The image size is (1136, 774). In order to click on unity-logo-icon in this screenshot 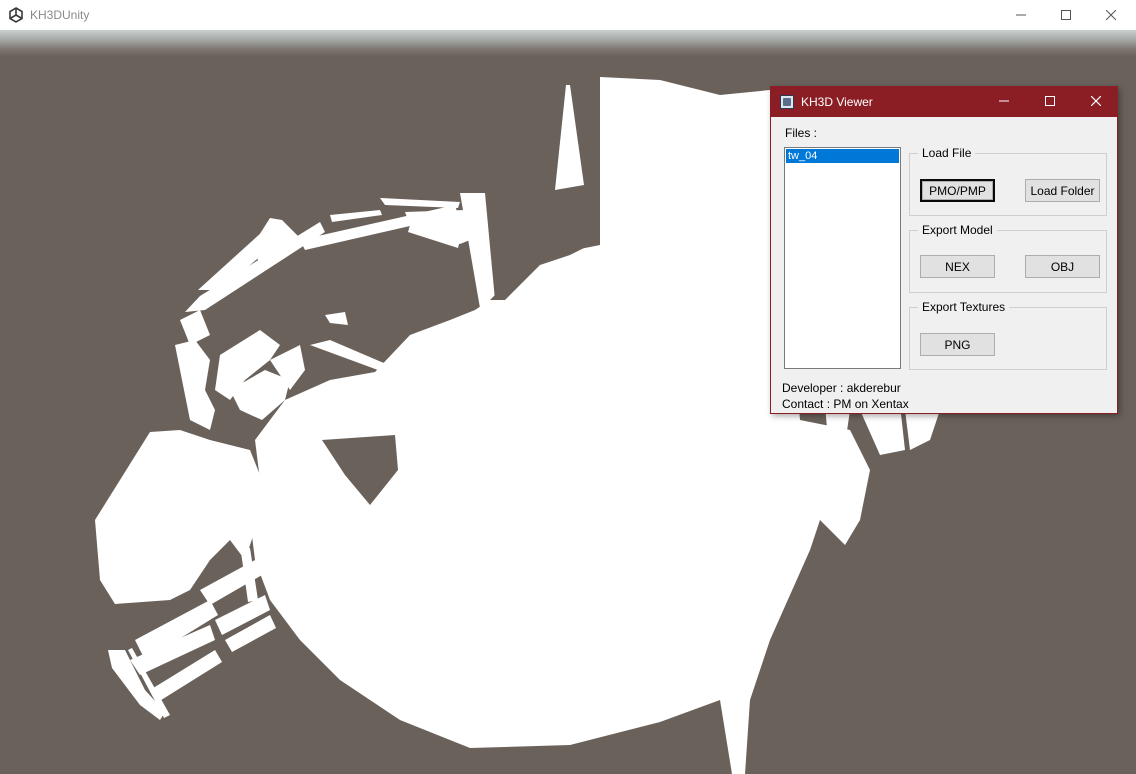, I will do `click(16, 15)`.